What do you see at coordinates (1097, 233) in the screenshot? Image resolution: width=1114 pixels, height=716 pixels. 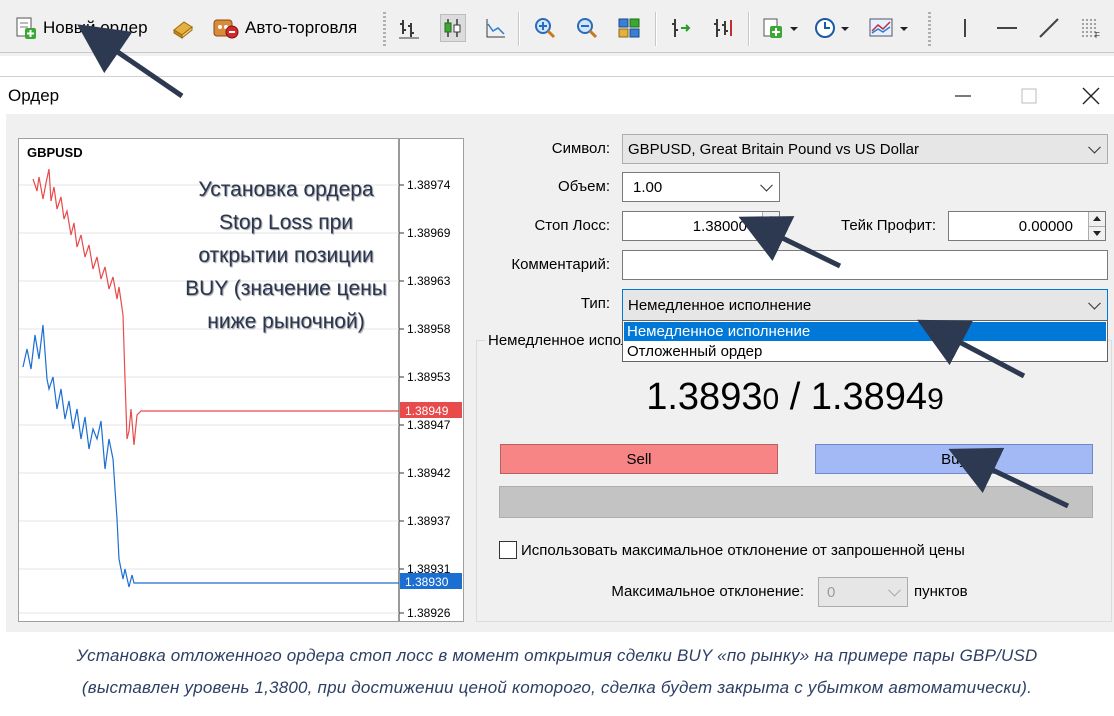 I see `spin-down-icon` at bounding box center [1097, 233].